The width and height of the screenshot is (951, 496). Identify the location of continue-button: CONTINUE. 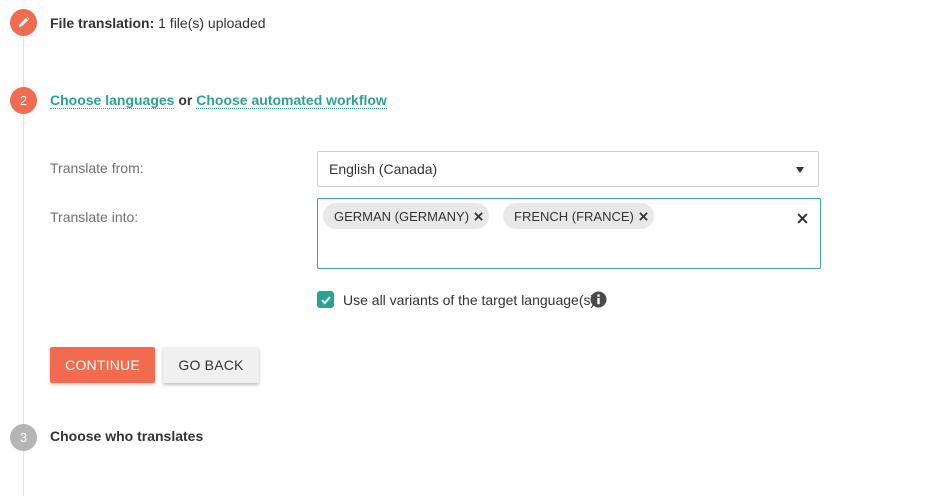
(102, 365).